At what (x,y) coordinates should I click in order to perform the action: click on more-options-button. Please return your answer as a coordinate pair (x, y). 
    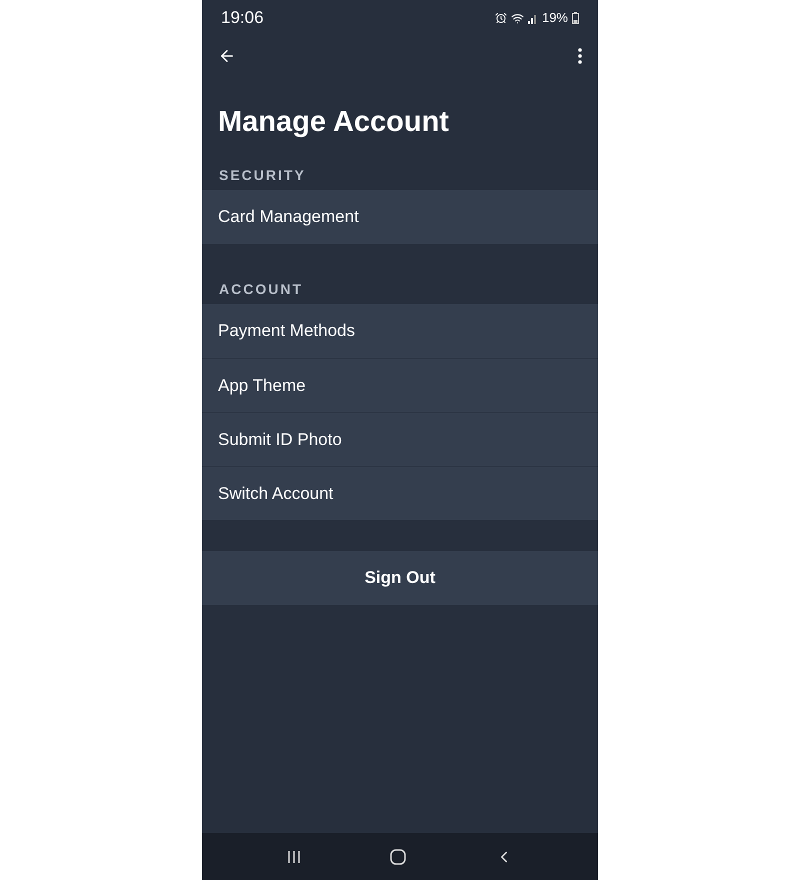
    Looking at the image, I should click on (580, 56).